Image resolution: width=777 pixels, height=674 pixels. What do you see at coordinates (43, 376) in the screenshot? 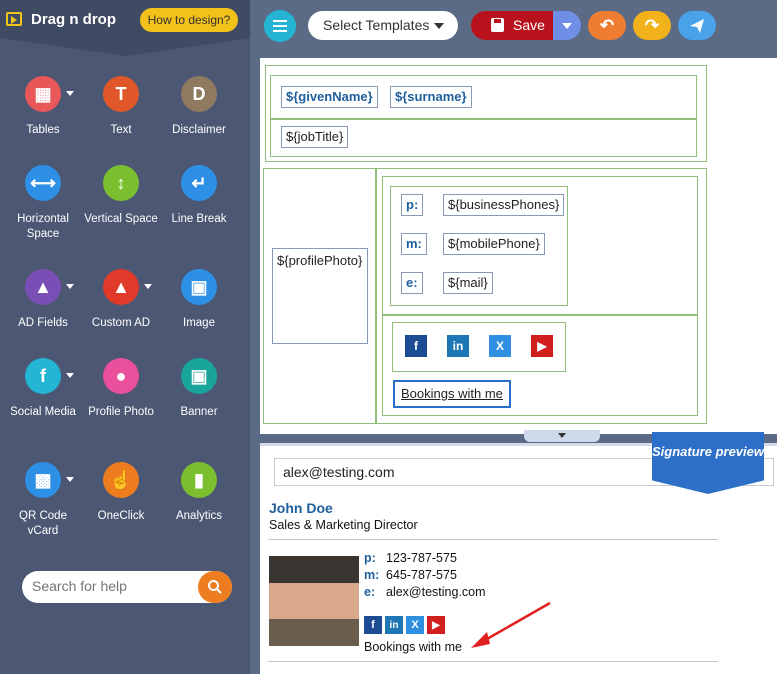
I see `social-media-icon: f` at bounding box center [43, 376].